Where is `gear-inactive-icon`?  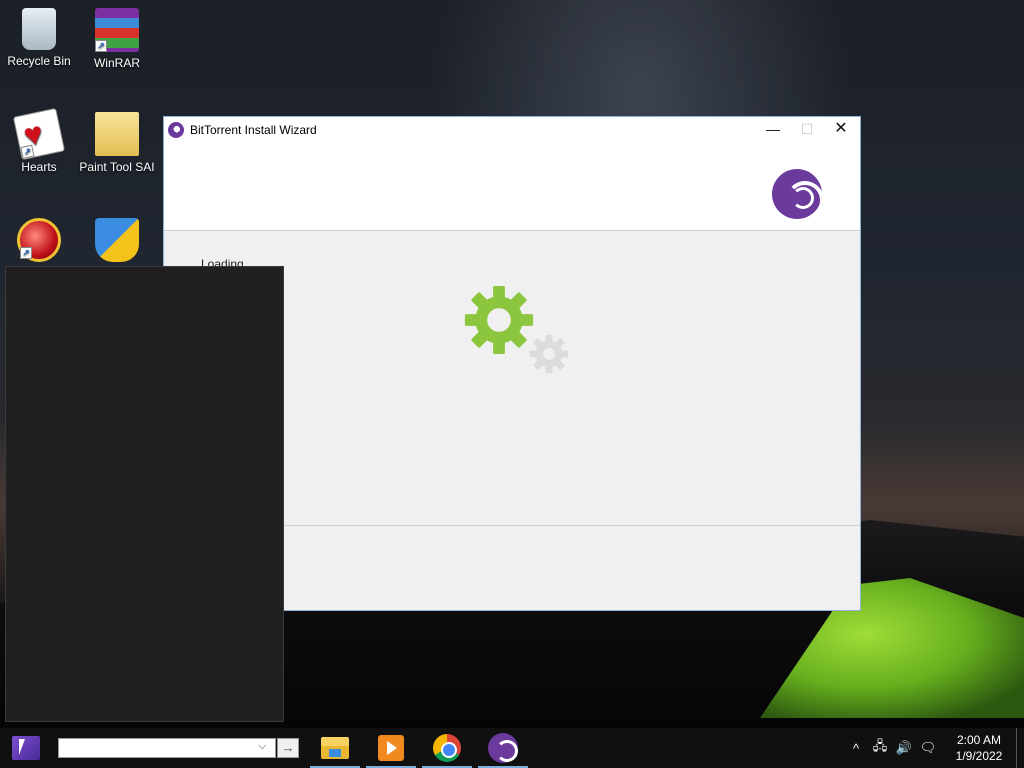
gear-inactive-icon is located at coordinates (549, 354).